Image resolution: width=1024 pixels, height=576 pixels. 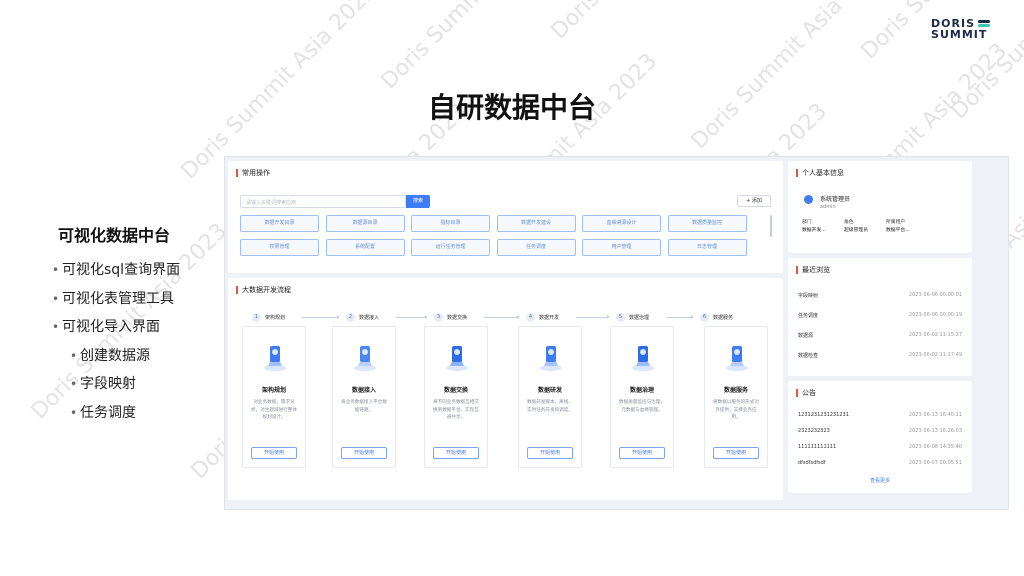 I want to click on flow-card-title: 数据接入, so click(x=363, y=390).